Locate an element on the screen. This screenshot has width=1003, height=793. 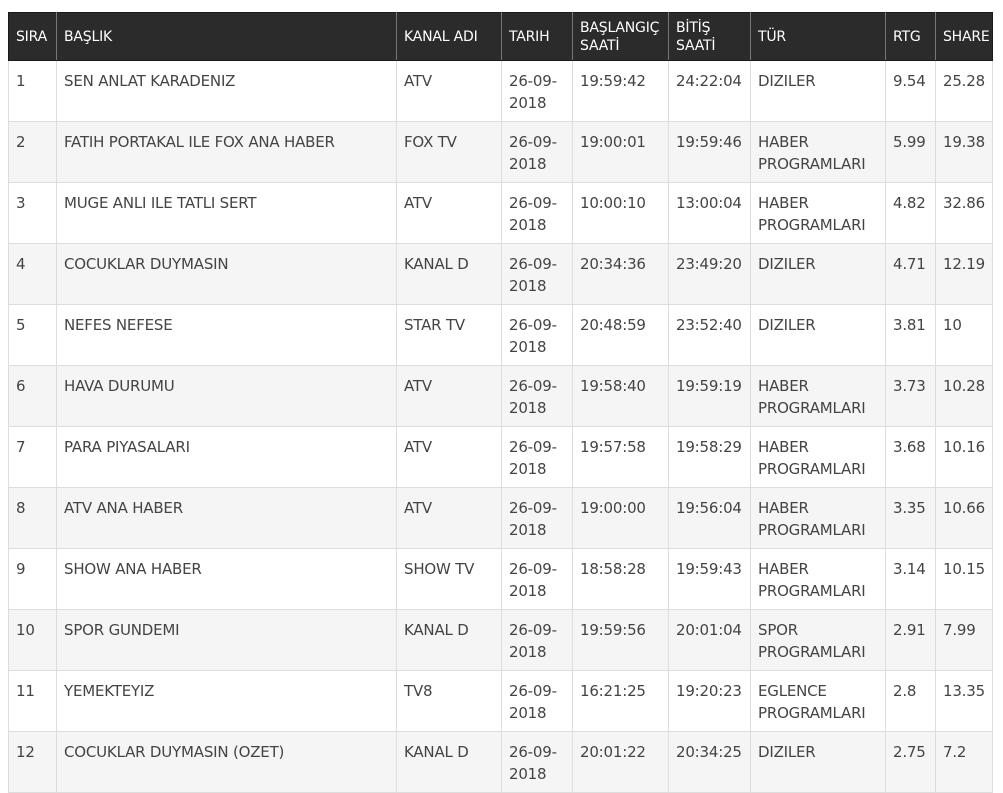
cell-baslangic-saati: 19:59:42 is located at coordinates (620, 91).